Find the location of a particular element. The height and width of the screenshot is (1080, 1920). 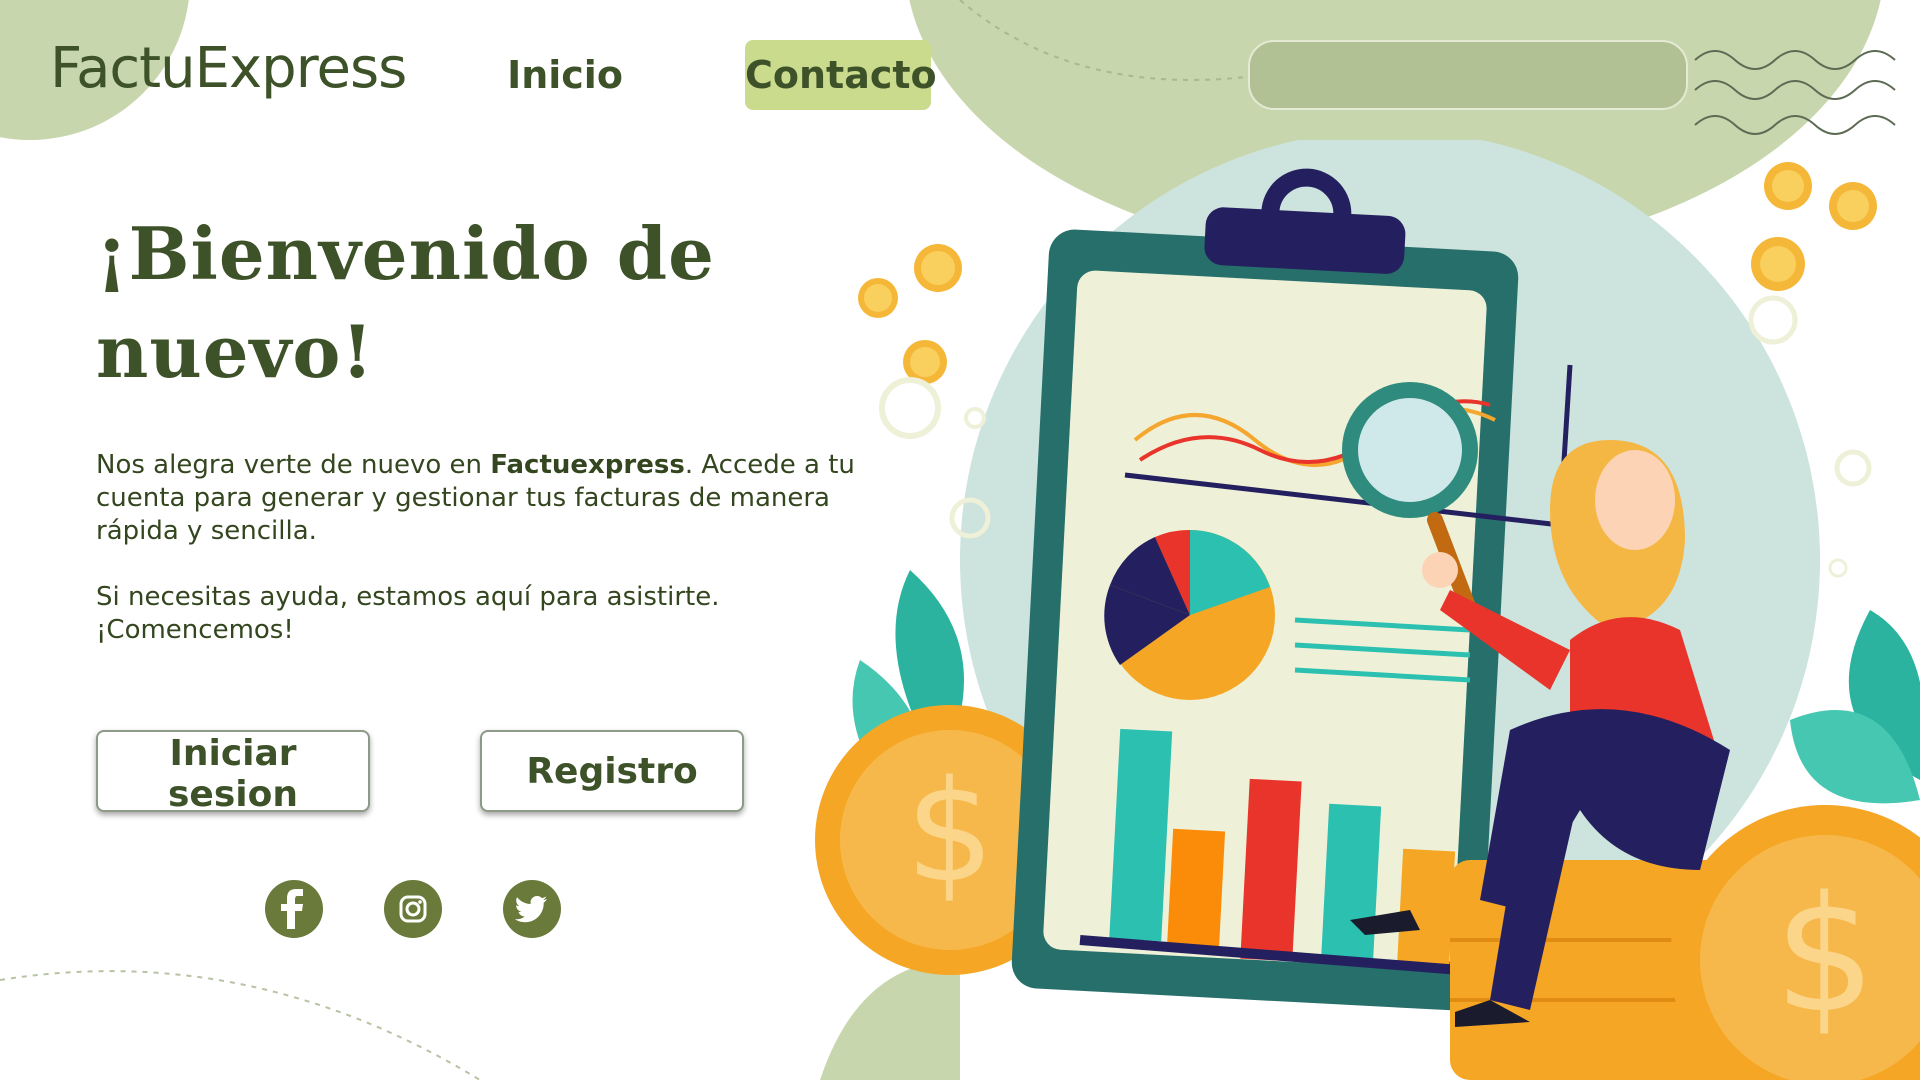

twitter-icon is located at coordinates (530, 909).